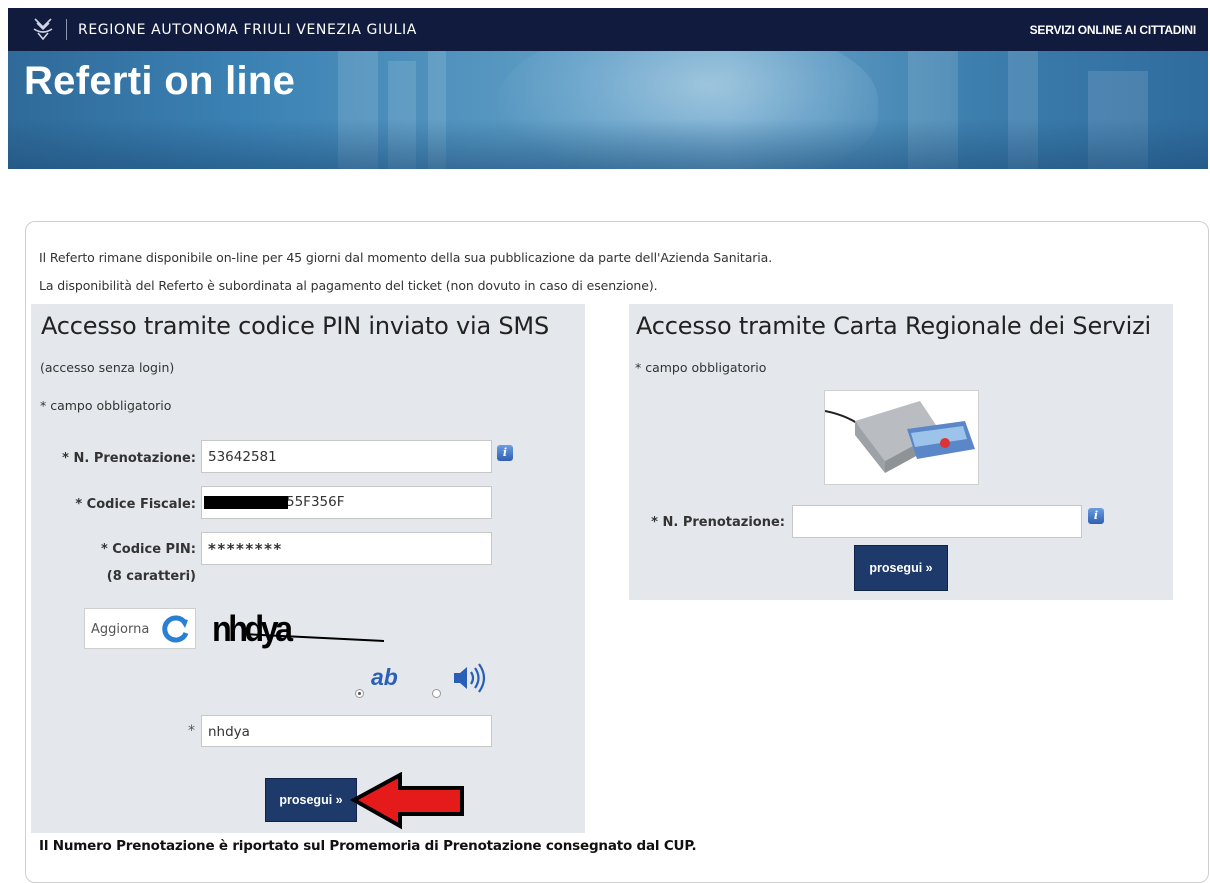 This screenshot has width=1210, height=883. Describe the element at coordinates (1096, 516) in the screenshot. I see `card-prenotazione-info-icon: i` at that location.